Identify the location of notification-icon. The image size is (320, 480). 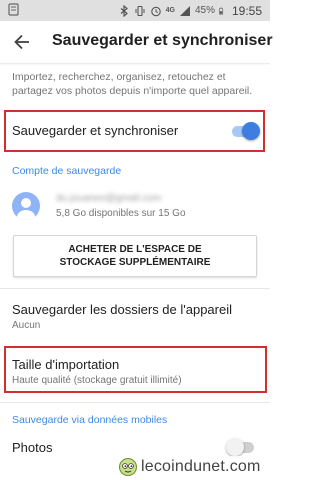
(13, 9).